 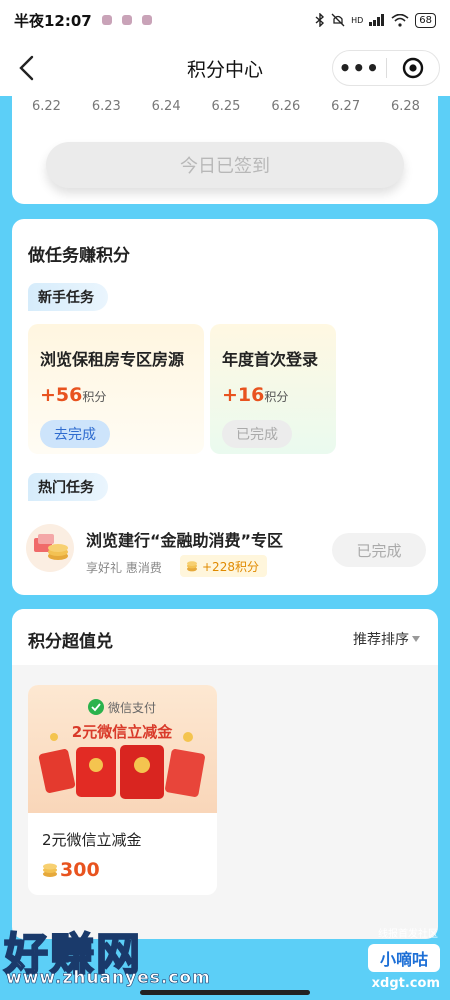 I want to click on go-complete-button: 去完成, so click(x=75, y=434).